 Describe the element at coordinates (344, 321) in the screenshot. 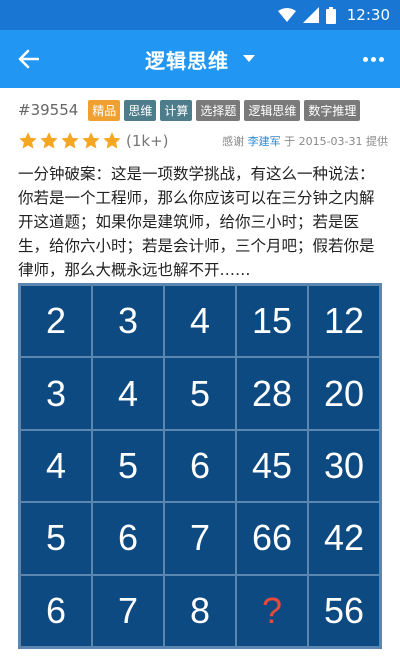

I see `grid-cell: 12` at that location.